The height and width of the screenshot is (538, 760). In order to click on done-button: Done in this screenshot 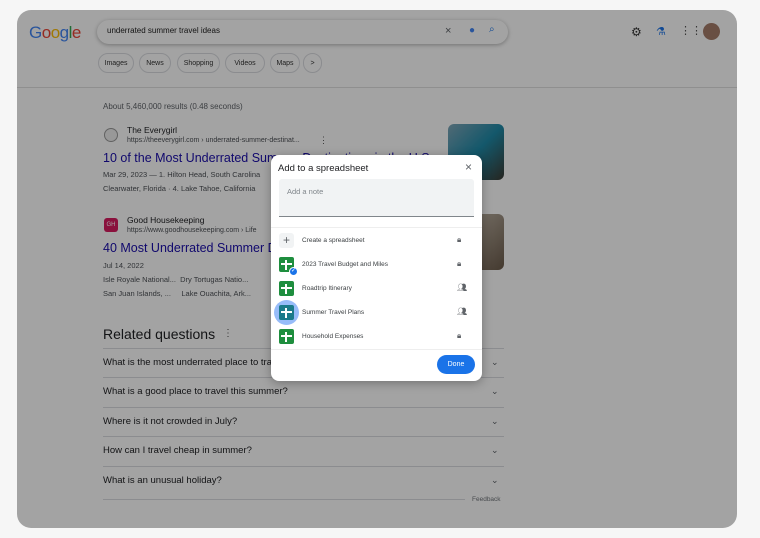, I will do `click(456, 364)`.